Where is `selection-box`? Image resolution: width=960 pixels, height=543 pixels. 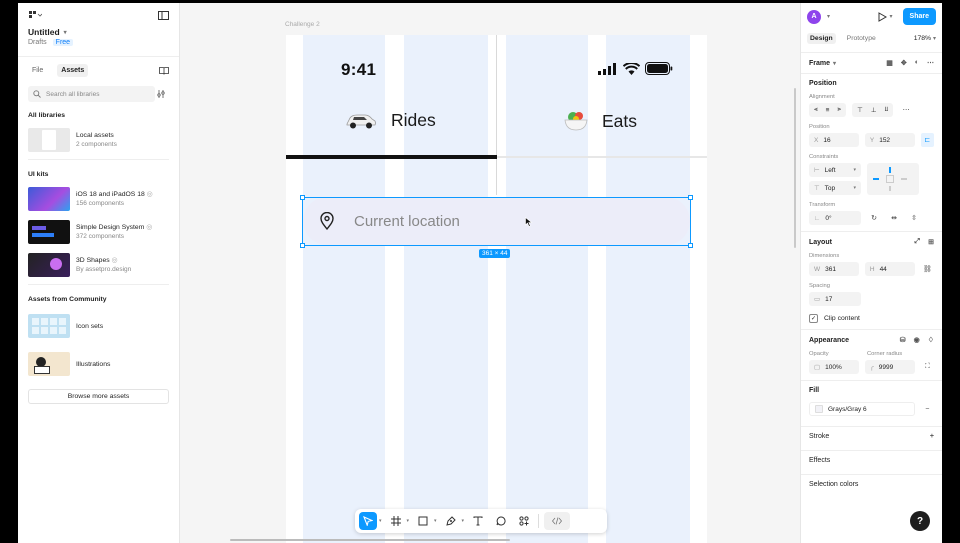 selection-box is located at coordinates (496, 221).